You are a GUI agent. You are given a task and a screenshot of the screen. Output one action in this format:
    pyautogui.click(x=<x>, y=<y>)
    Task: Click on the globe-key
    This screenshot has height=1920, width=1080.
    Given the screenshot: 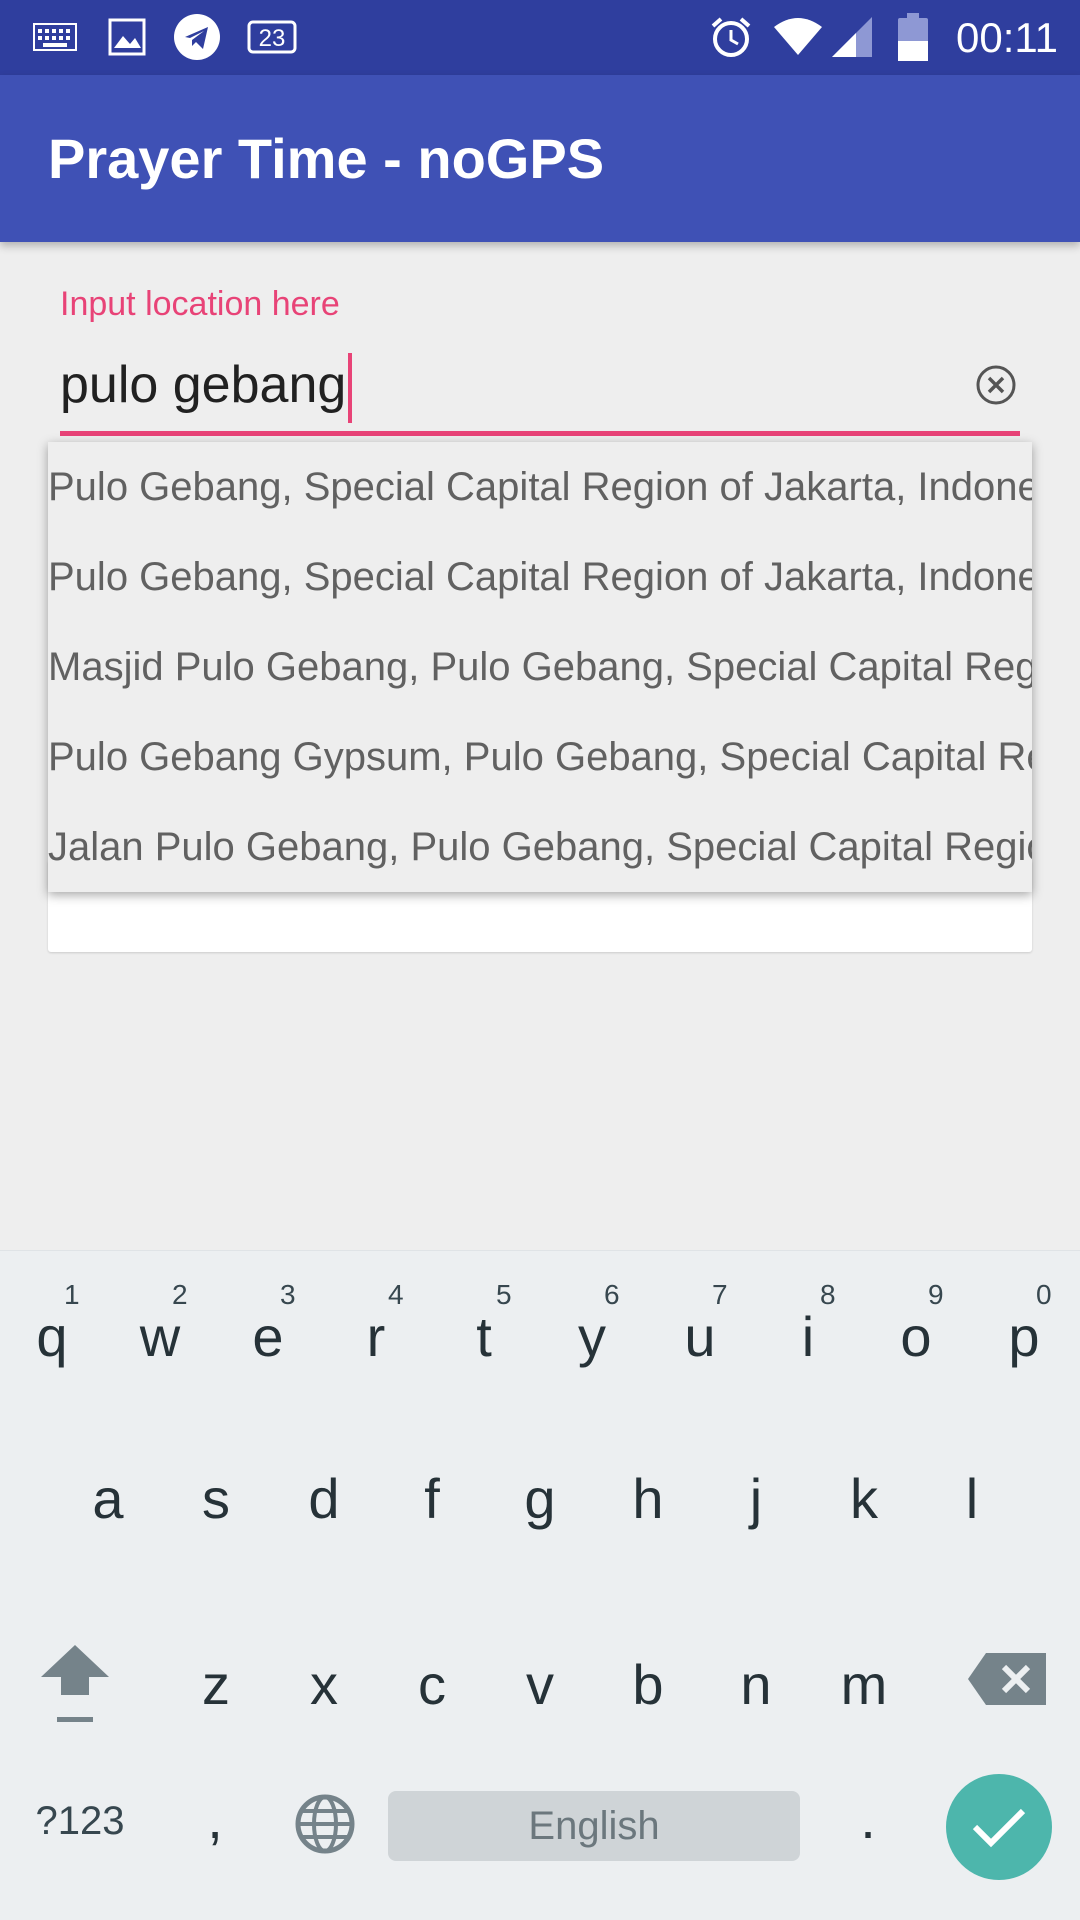 What is the action you would take?
    pyautogui.click(x=325, y=1826)
    